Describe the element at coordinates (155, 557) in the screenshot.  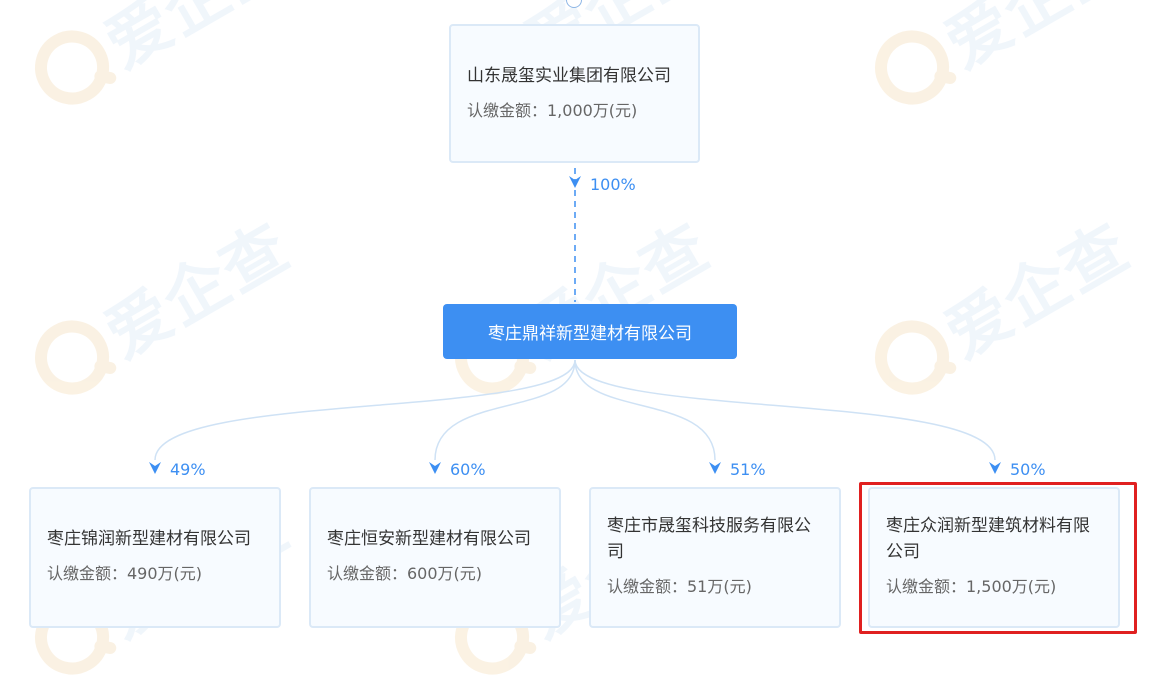
I see `child-company-node: 枣庄锦润新型建材有限公司 认缴金额：490万(元)` at that location.